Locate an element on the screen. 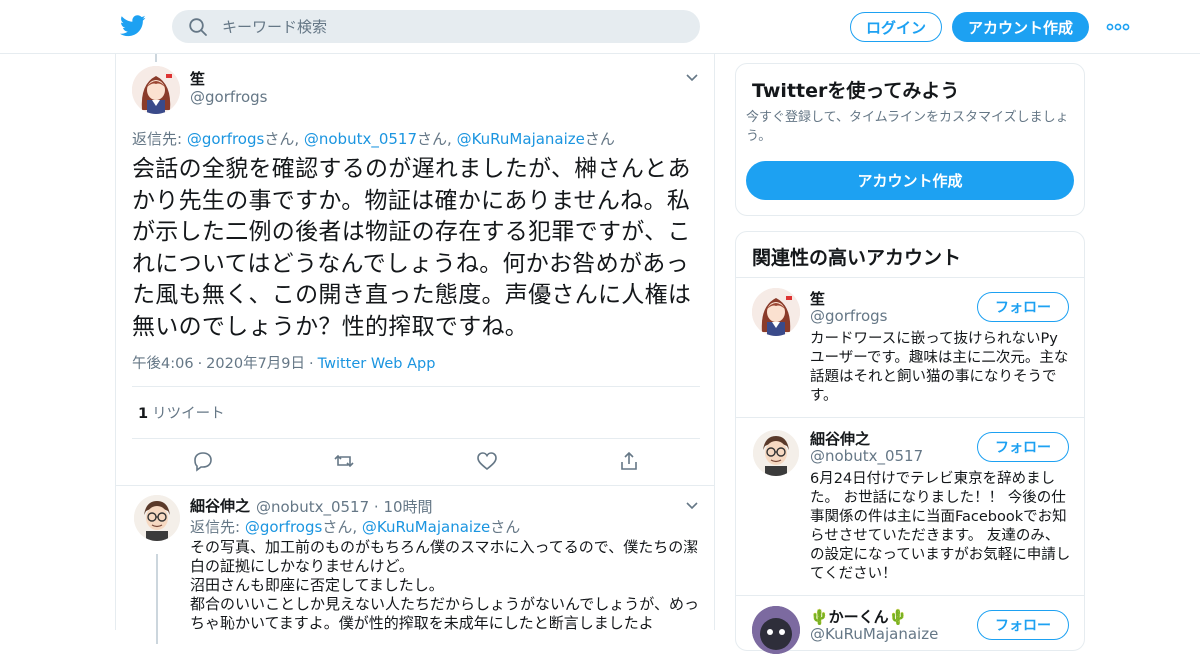 The image size is (1200, 654). tweet-source-link: Twitter Web App is located at coordinates (377, 364).